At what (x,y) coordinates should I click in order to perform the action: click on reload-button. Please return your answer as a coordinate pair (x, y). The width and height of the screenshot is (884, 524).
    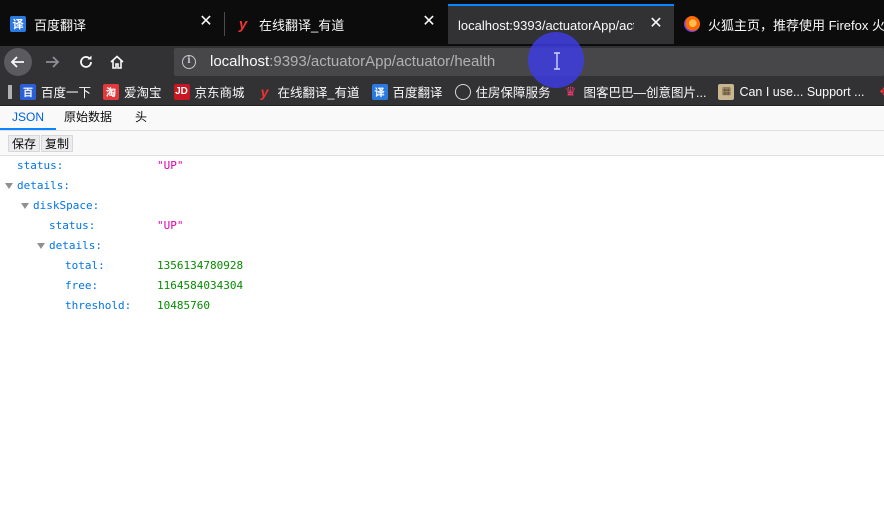
    Looking at the image, I should click on (86, 62).